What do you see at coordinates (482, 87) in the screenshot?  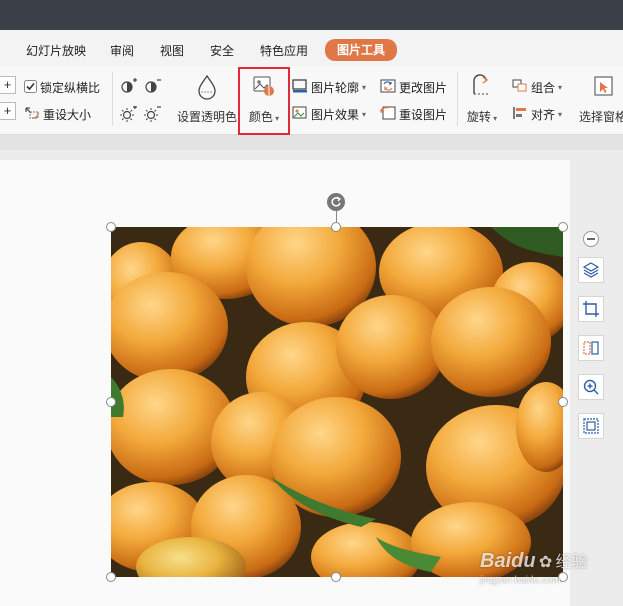 I see `rotate-icon` at bounding box center [482, 87].